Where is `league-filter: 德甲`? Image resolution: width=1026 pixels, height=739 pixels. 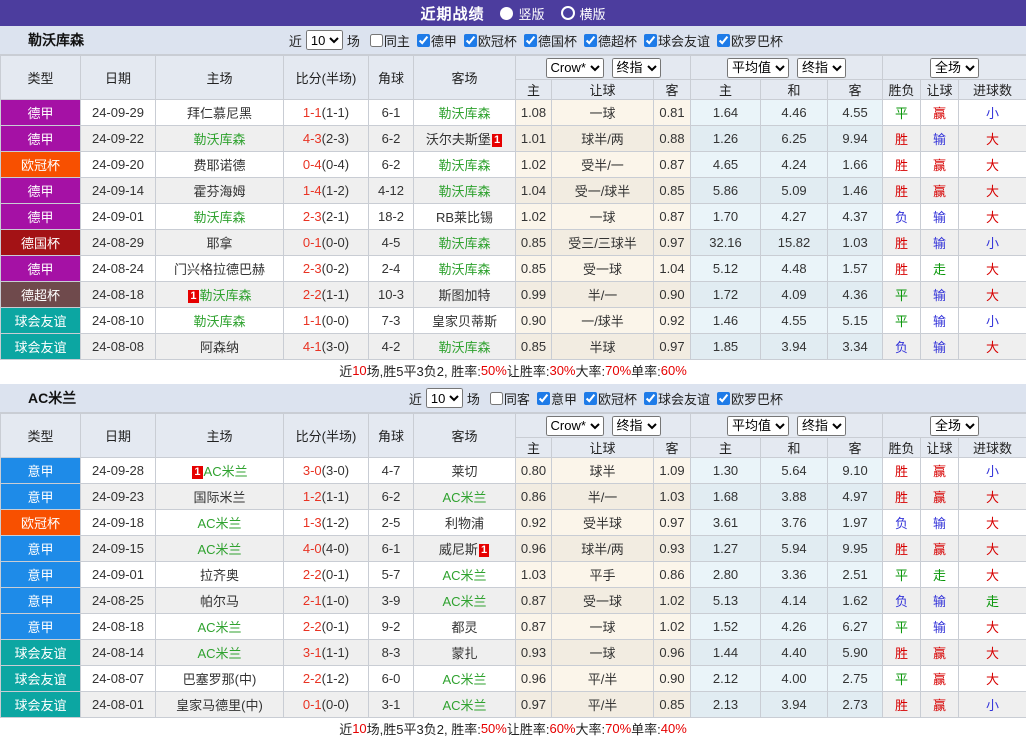 league-filter: 德甲 is located at coordinates (433, 40).